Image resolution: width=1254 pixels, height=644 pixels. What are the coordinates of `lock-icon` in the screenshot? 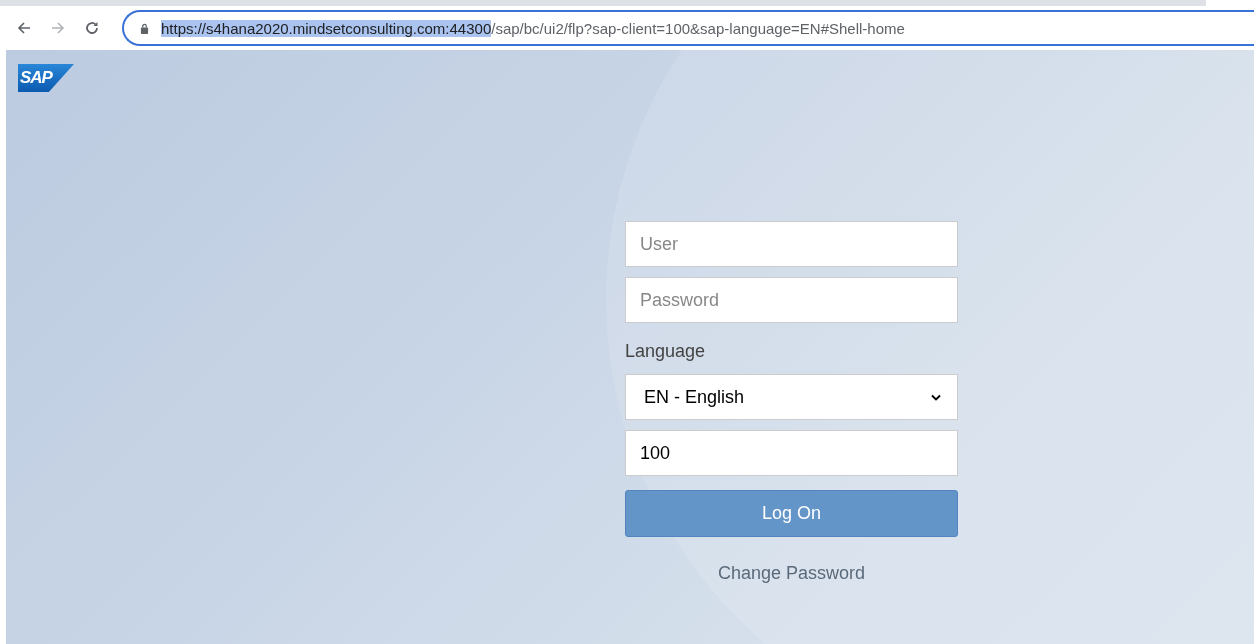 It's located at (144, 28).